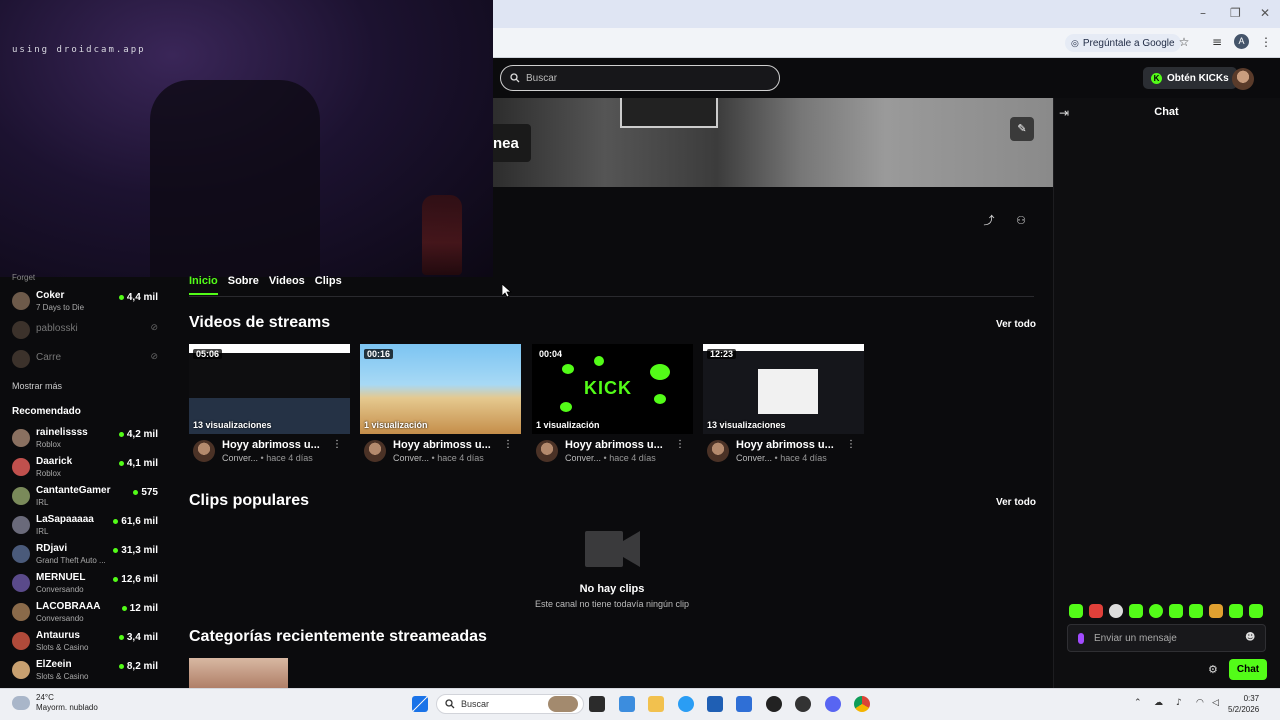 This screenshot has width=1280, height=720. What do you see at coordinates (79, 50) in the screenshot?
I see `webcam-watermark: using droidcam.app` at bounding box center [79, 50].